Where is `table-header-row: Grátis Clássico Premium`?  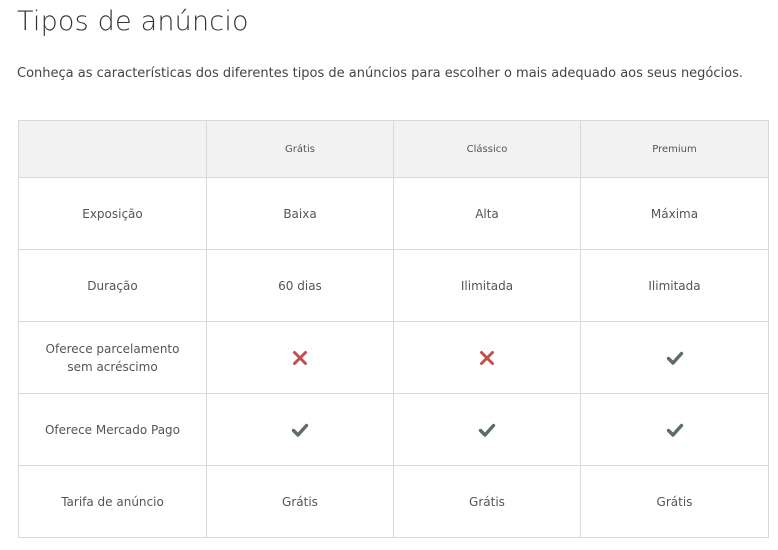 table-header-row: Grátis Clássico Premium is located at coordinates (393, 149).